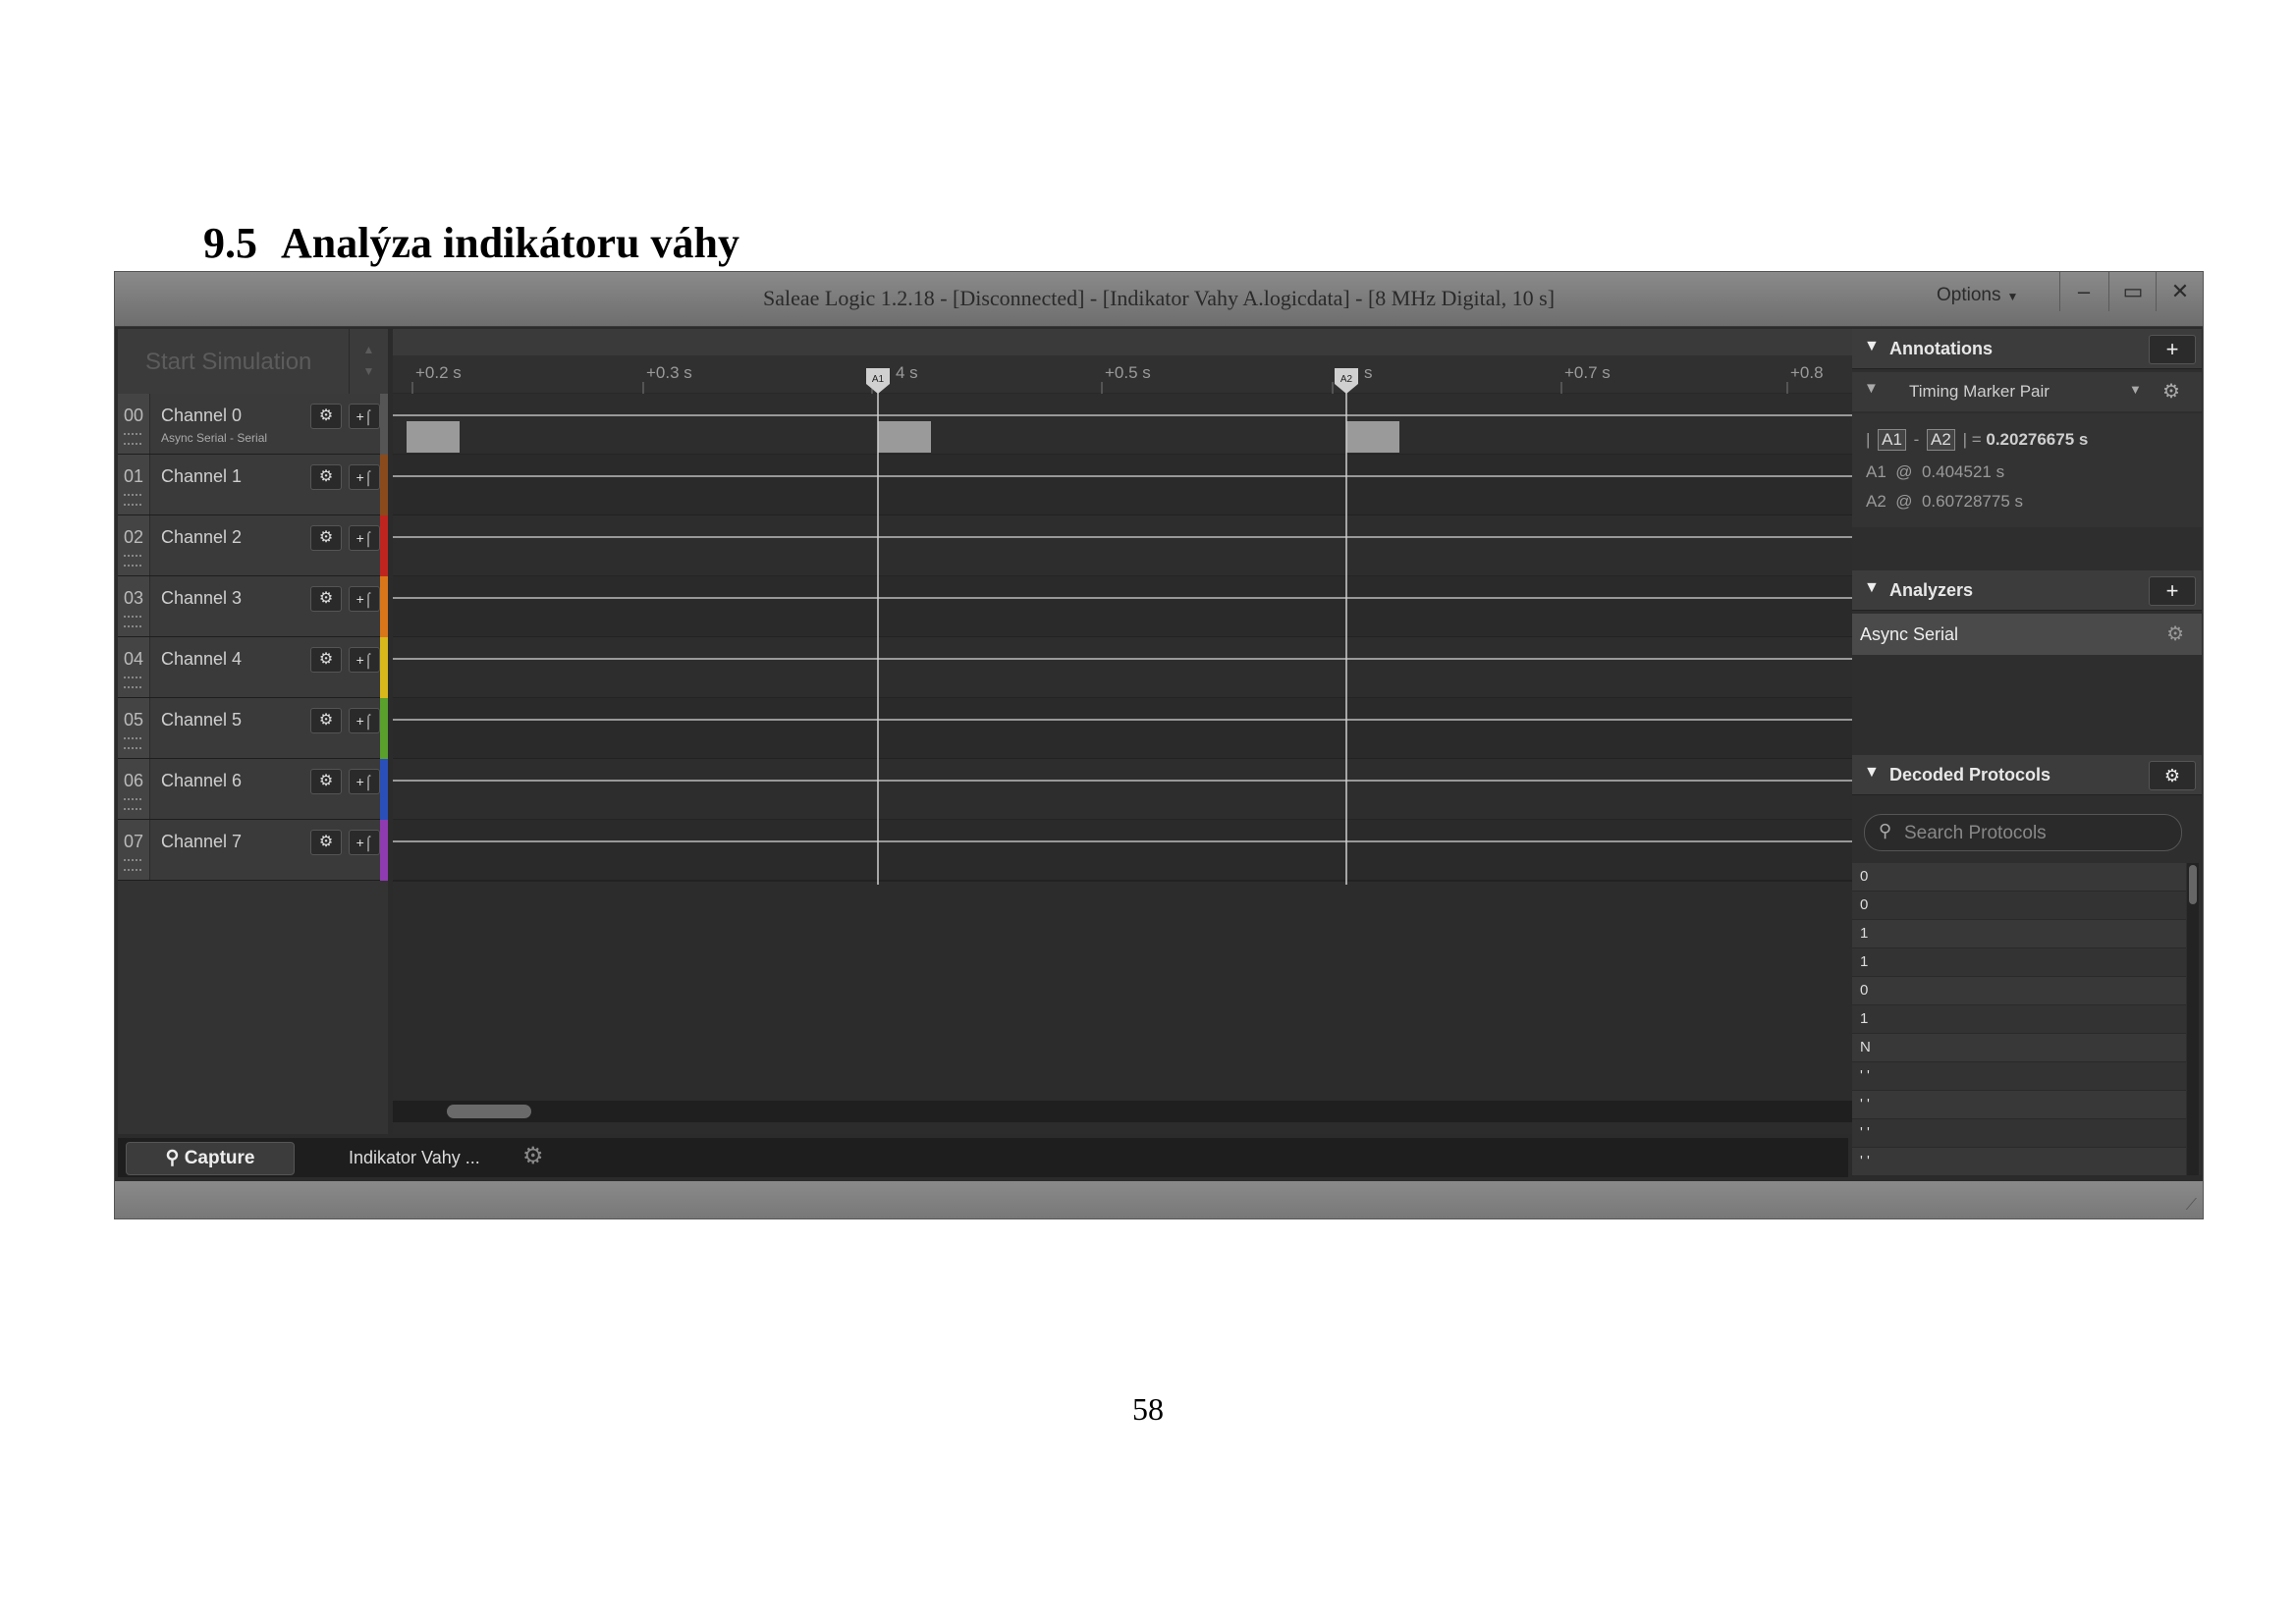 This screenshot has width=2296, height=1623. I want to click on channel-number-label: 04, so click(134, 659).